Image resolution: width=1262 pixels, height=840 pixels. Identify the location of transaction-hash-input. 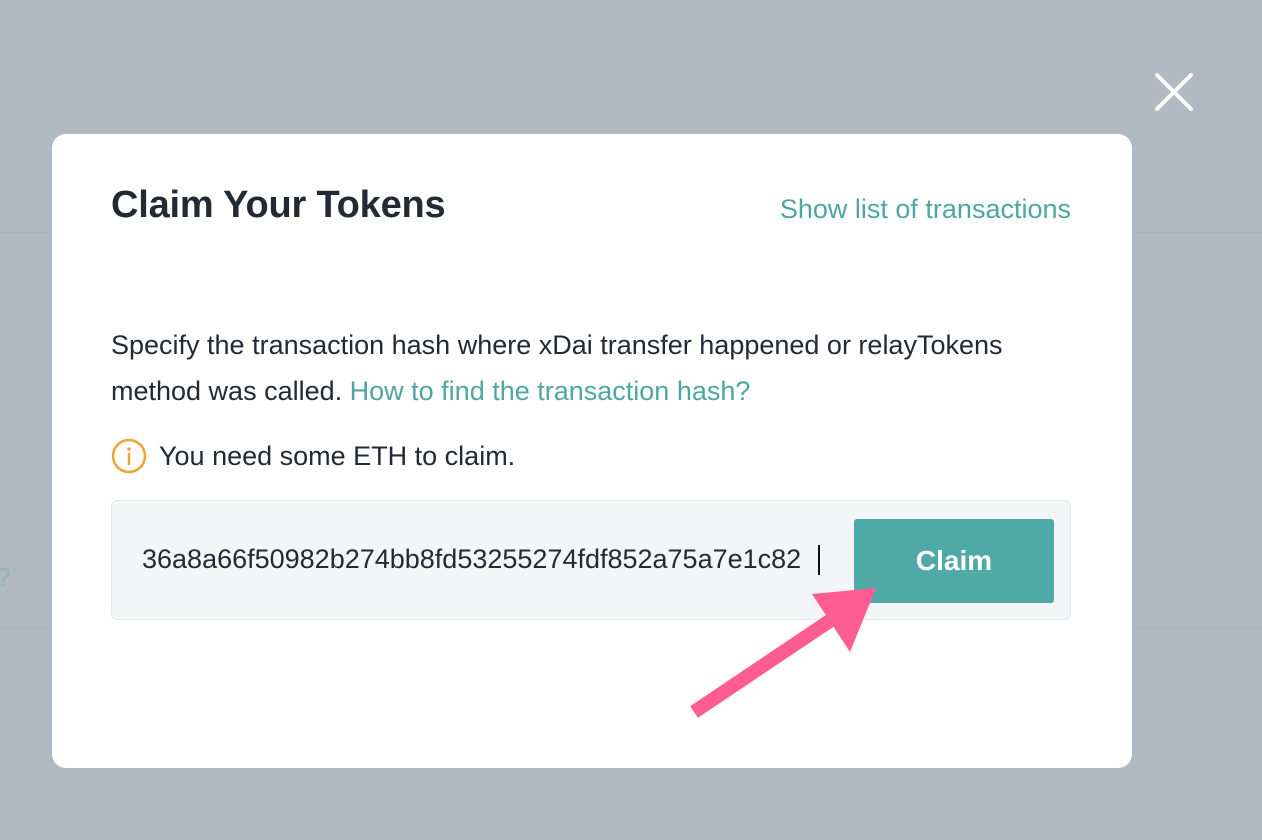
(482, 559).